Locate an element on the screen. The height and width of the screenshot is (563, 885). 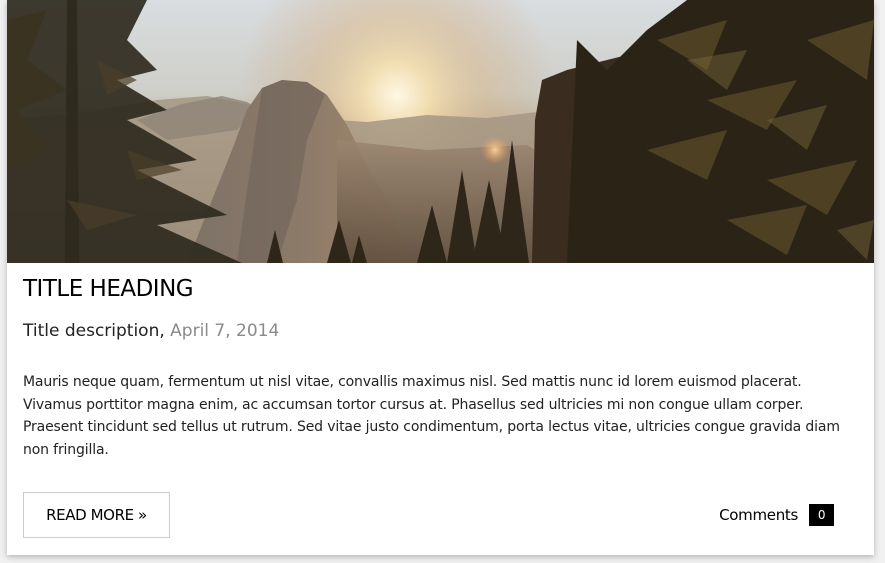
post-subtitle: Title description, April 7, 2014 is located at coordinates (151, 331).